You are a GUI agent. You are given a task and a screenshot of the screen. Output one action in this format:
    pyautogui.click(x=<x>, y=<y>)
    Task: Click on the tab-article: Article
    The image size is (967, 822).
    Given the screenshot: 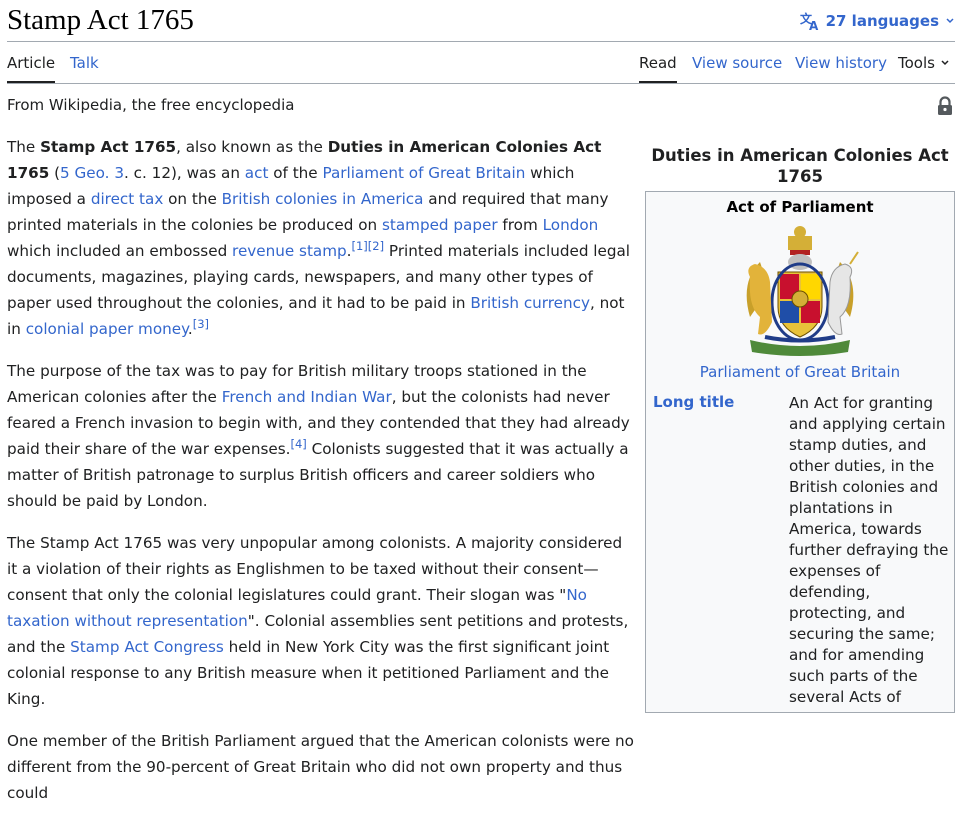 What is the action you would take?
    pyautogui.click(x=31, y=68)
    